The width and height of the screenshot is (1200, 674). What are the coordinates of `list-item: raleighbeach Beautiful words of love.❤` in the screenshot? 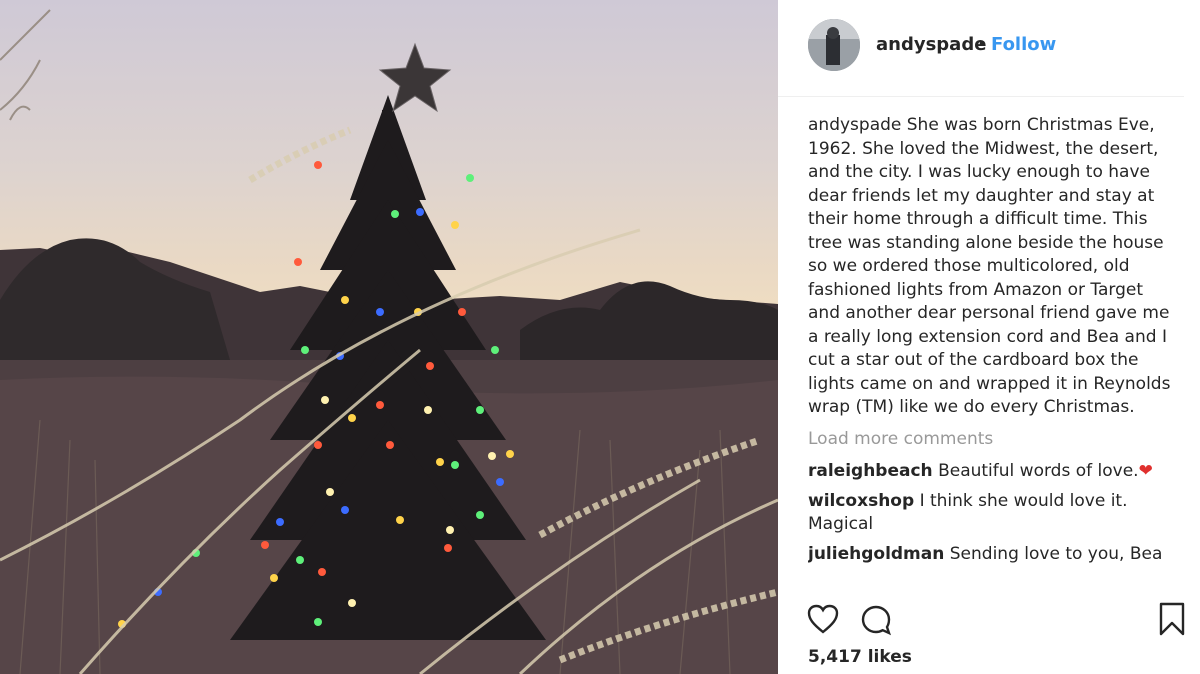 It's located at (994, 472).